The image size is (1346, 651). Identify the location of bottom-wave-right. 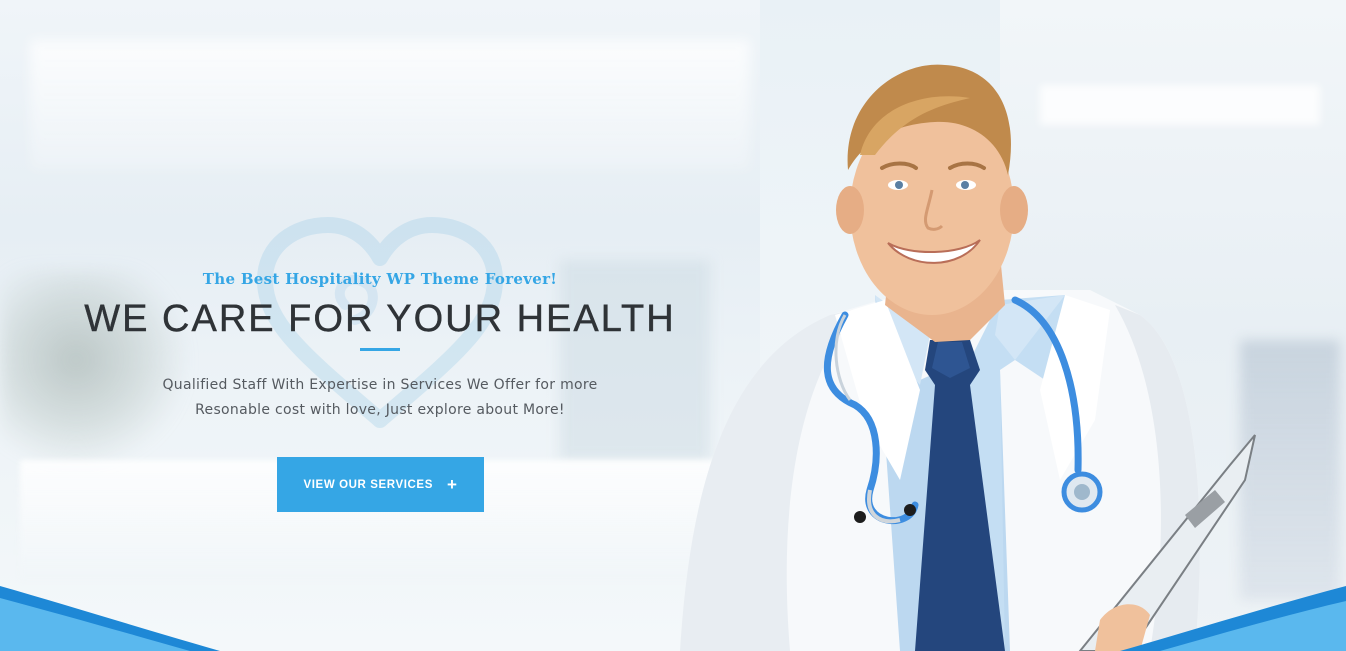
(1233, 618).